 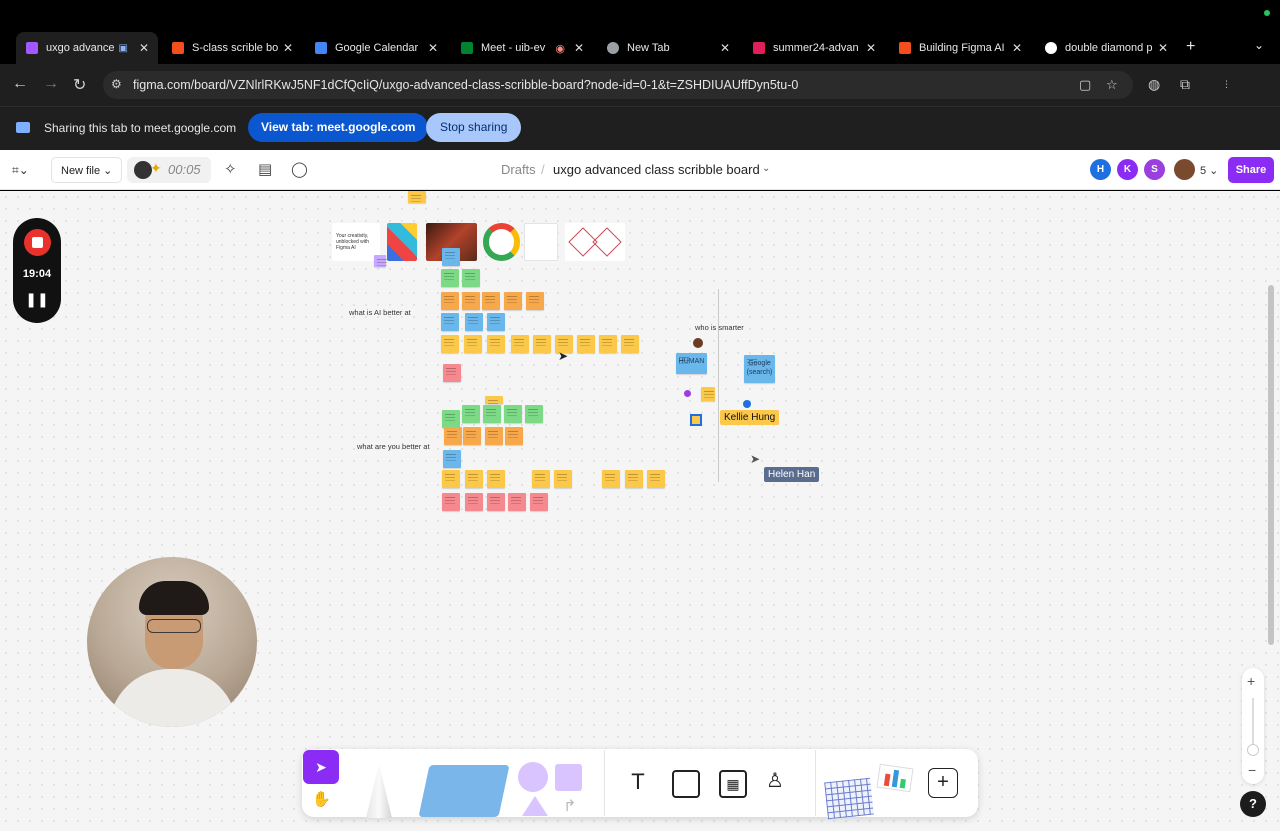 I want to click on comment-icon: ◯, so click(x=299, y=169).